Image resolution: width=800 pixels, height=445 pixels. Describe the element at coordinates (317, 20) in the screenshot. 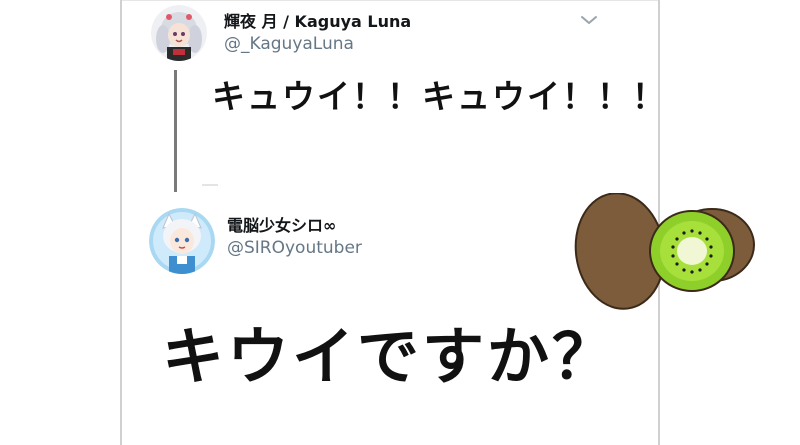

I see `kaguya-luna-display-name: 輝夜 月 / Kaguya Luna` at that location.